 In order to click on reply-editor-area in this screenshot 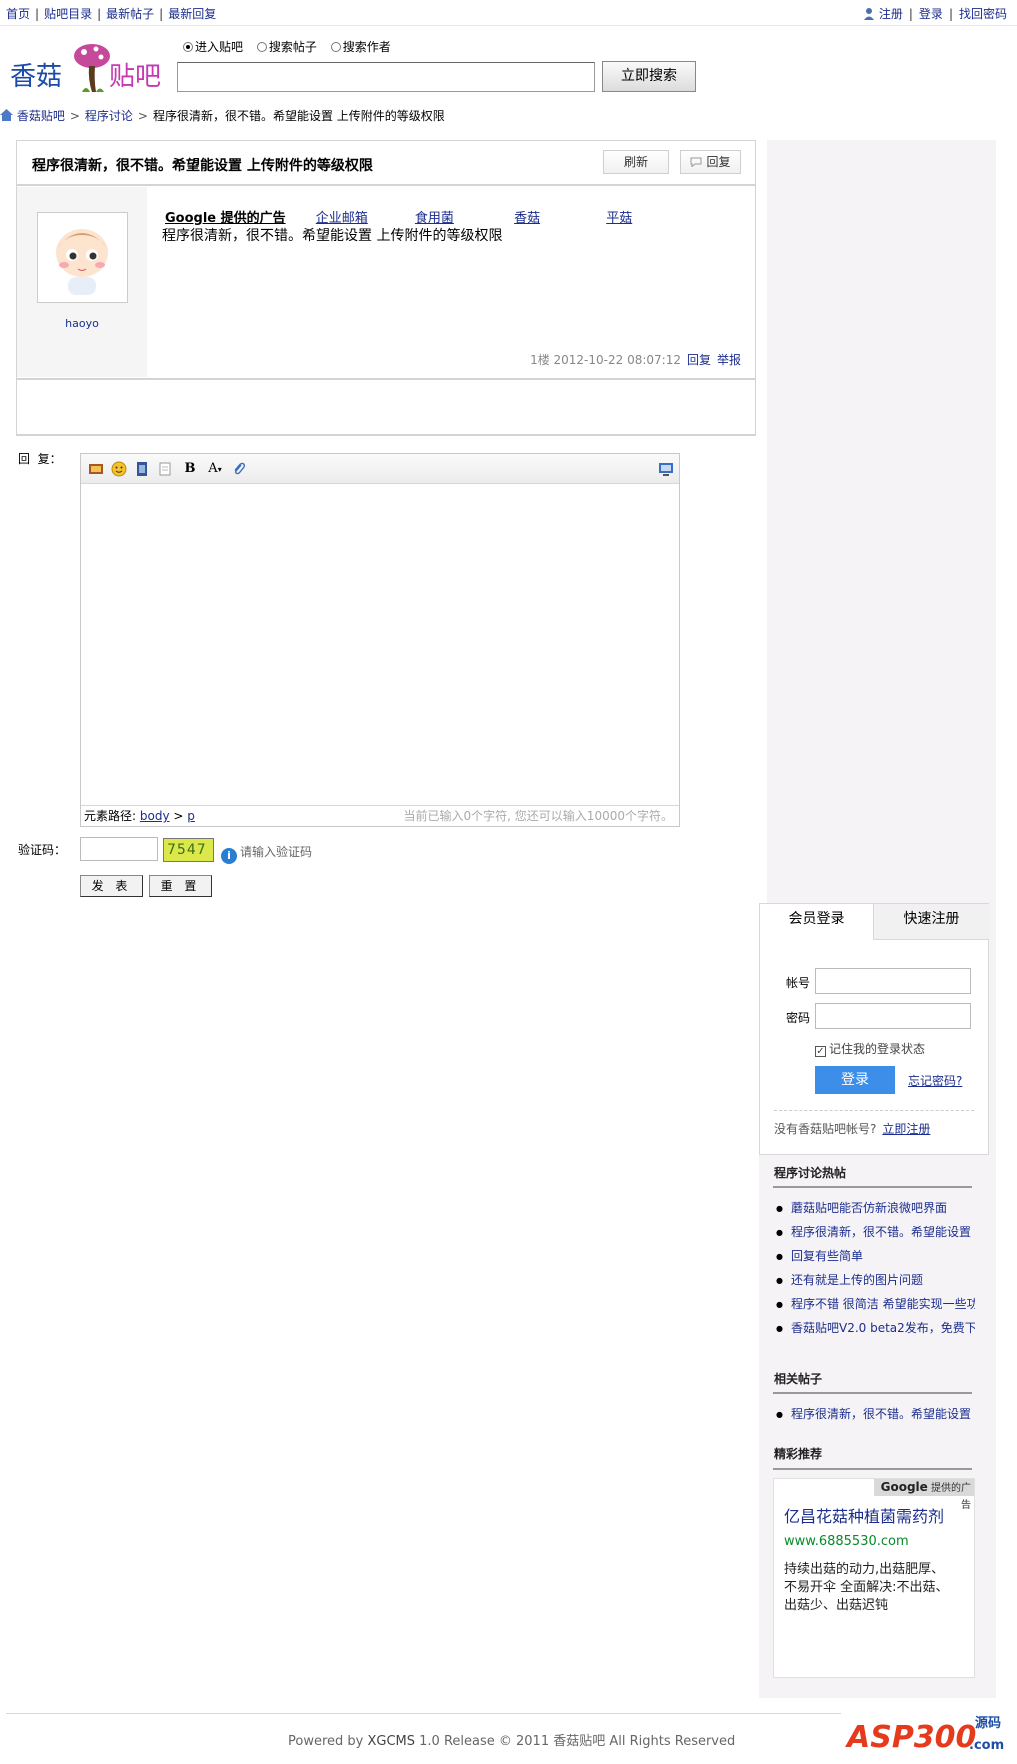, I will do `click(380, 645)`.